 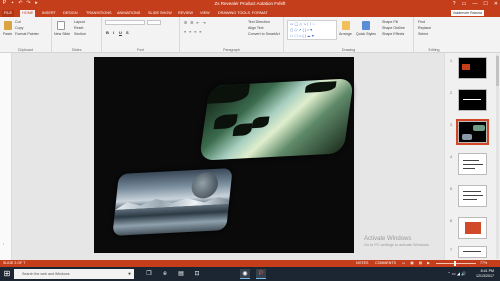 I want to click on tab-view: VIEW, so click(x=205, y=13).